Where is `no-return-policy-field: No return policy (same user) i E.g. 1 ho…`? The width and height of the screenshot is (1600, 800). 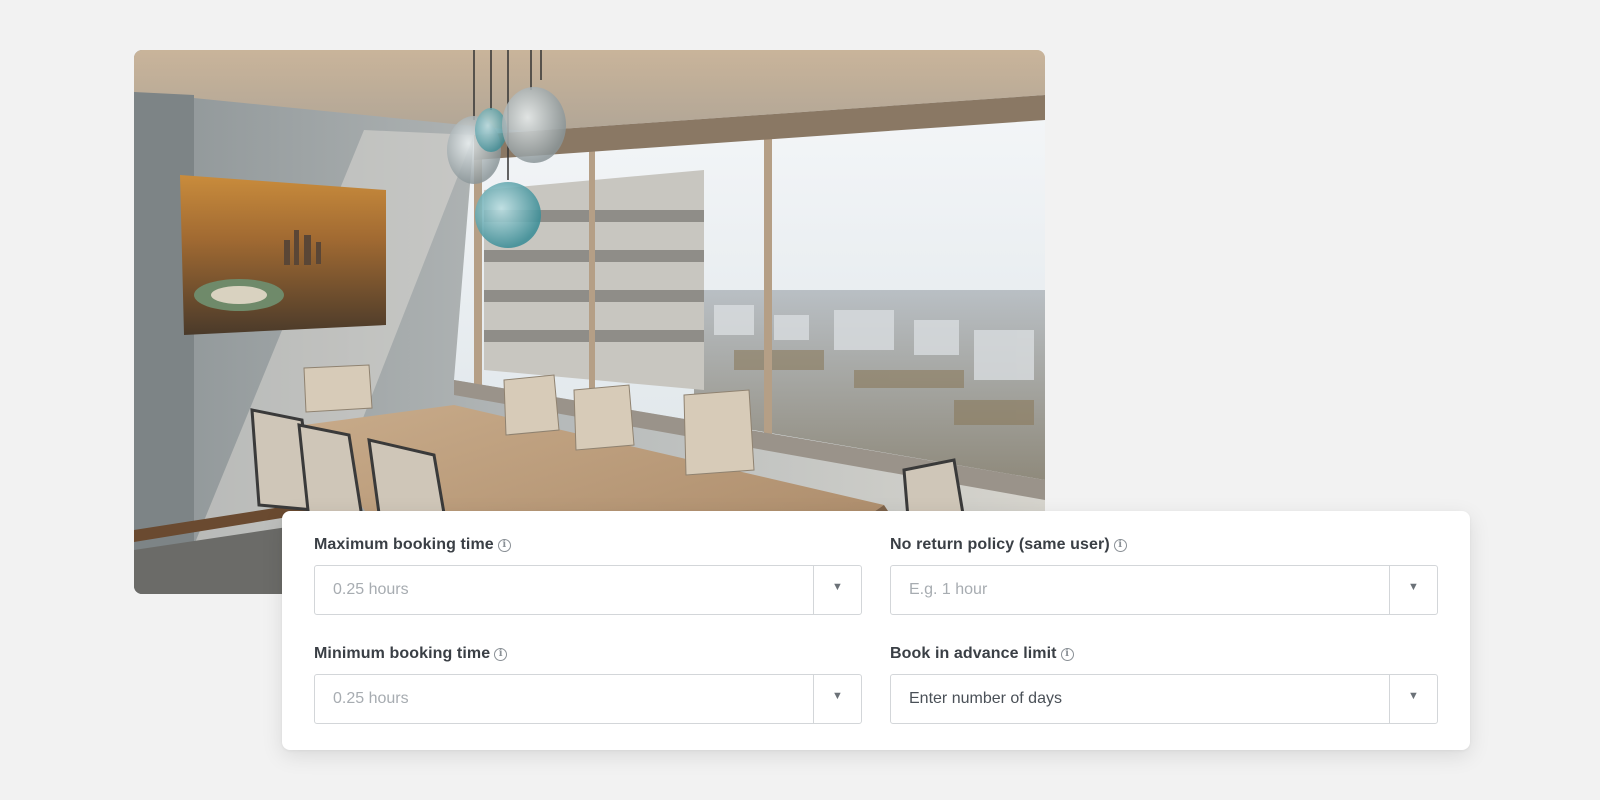
no-return-policy-field: No return policy (same user) i E.g. 1 ho… is located at coordinates (1164, 575).